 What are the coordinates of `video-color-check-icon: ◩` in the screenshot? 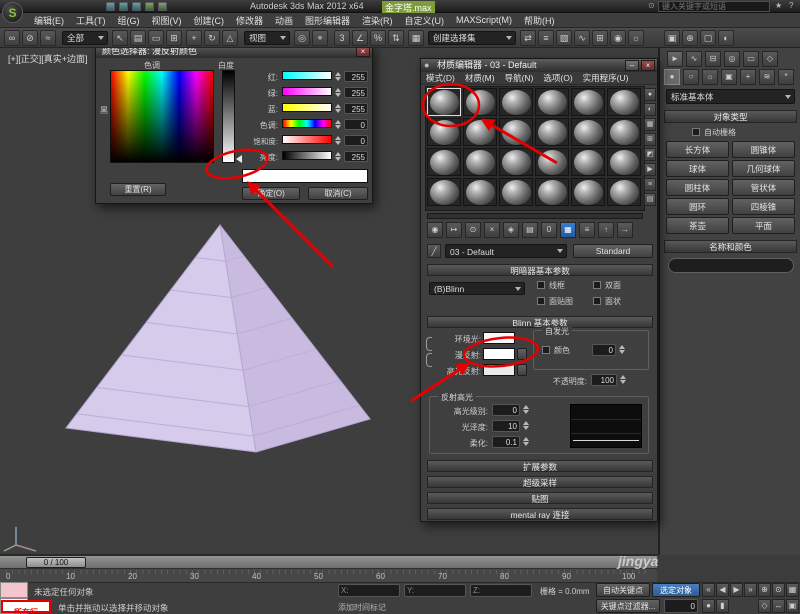 It's located at (650, 154).